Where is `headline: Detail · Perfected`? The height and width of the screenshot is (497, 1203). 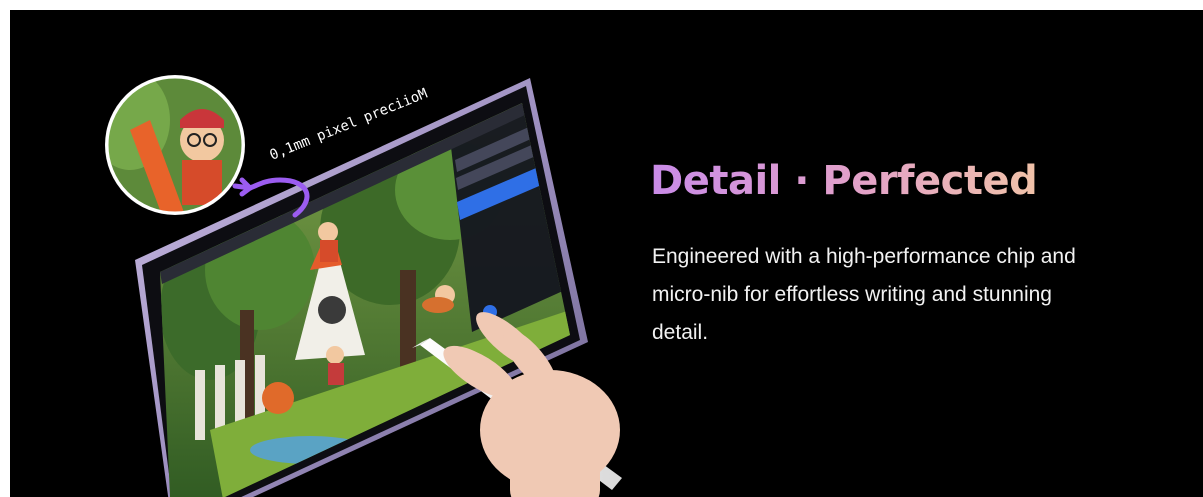 headline: Detail · Perfected is located at coordinates (844, 181).